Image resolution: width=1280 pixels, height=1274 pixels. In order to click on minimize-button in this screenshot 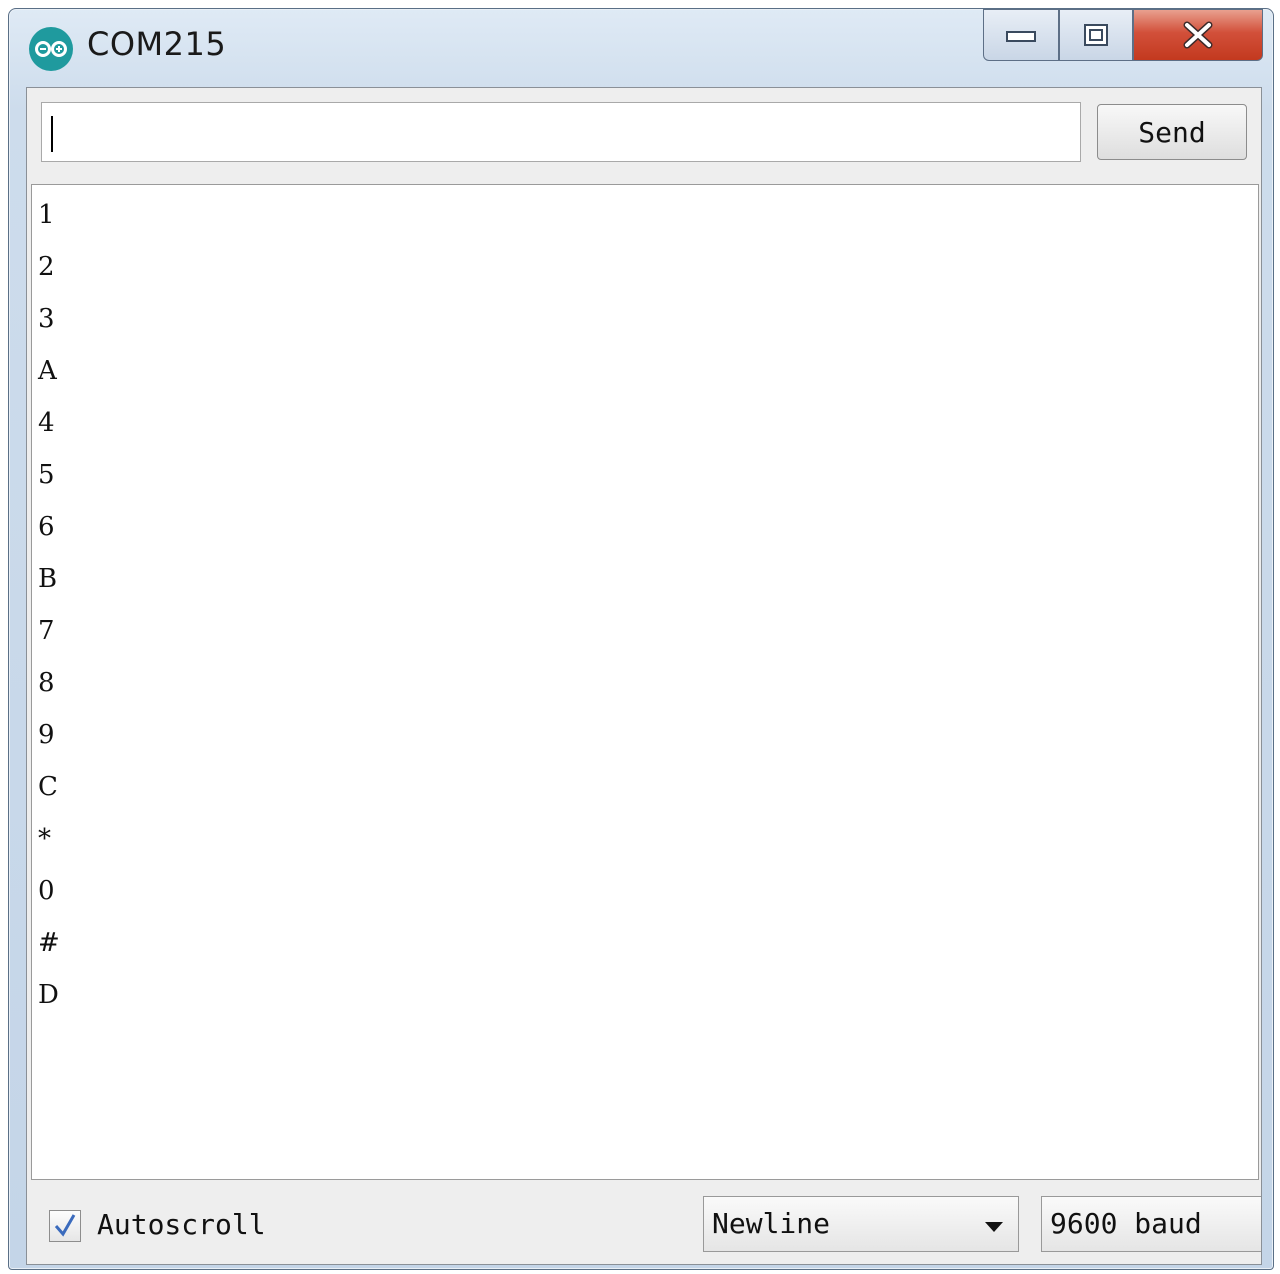, I will do `click(1021, 35)`.